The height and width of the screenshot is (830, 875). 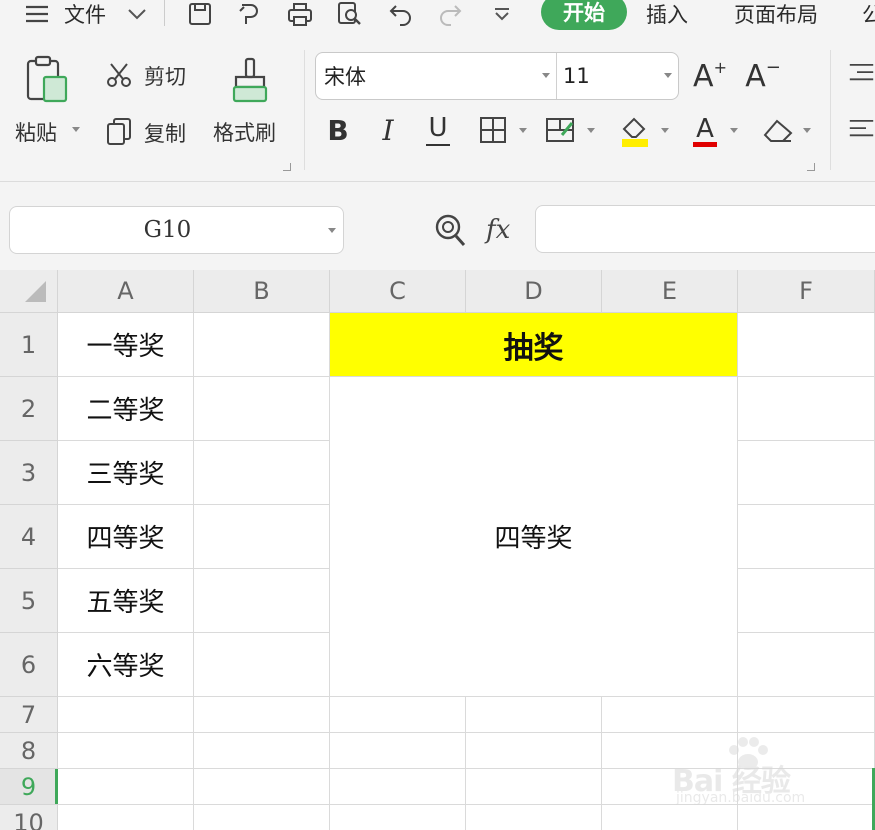 What do you see at coordinates (262, 665) in the screenshot?
I see `cell-b6` at bounding box center [262, 665].